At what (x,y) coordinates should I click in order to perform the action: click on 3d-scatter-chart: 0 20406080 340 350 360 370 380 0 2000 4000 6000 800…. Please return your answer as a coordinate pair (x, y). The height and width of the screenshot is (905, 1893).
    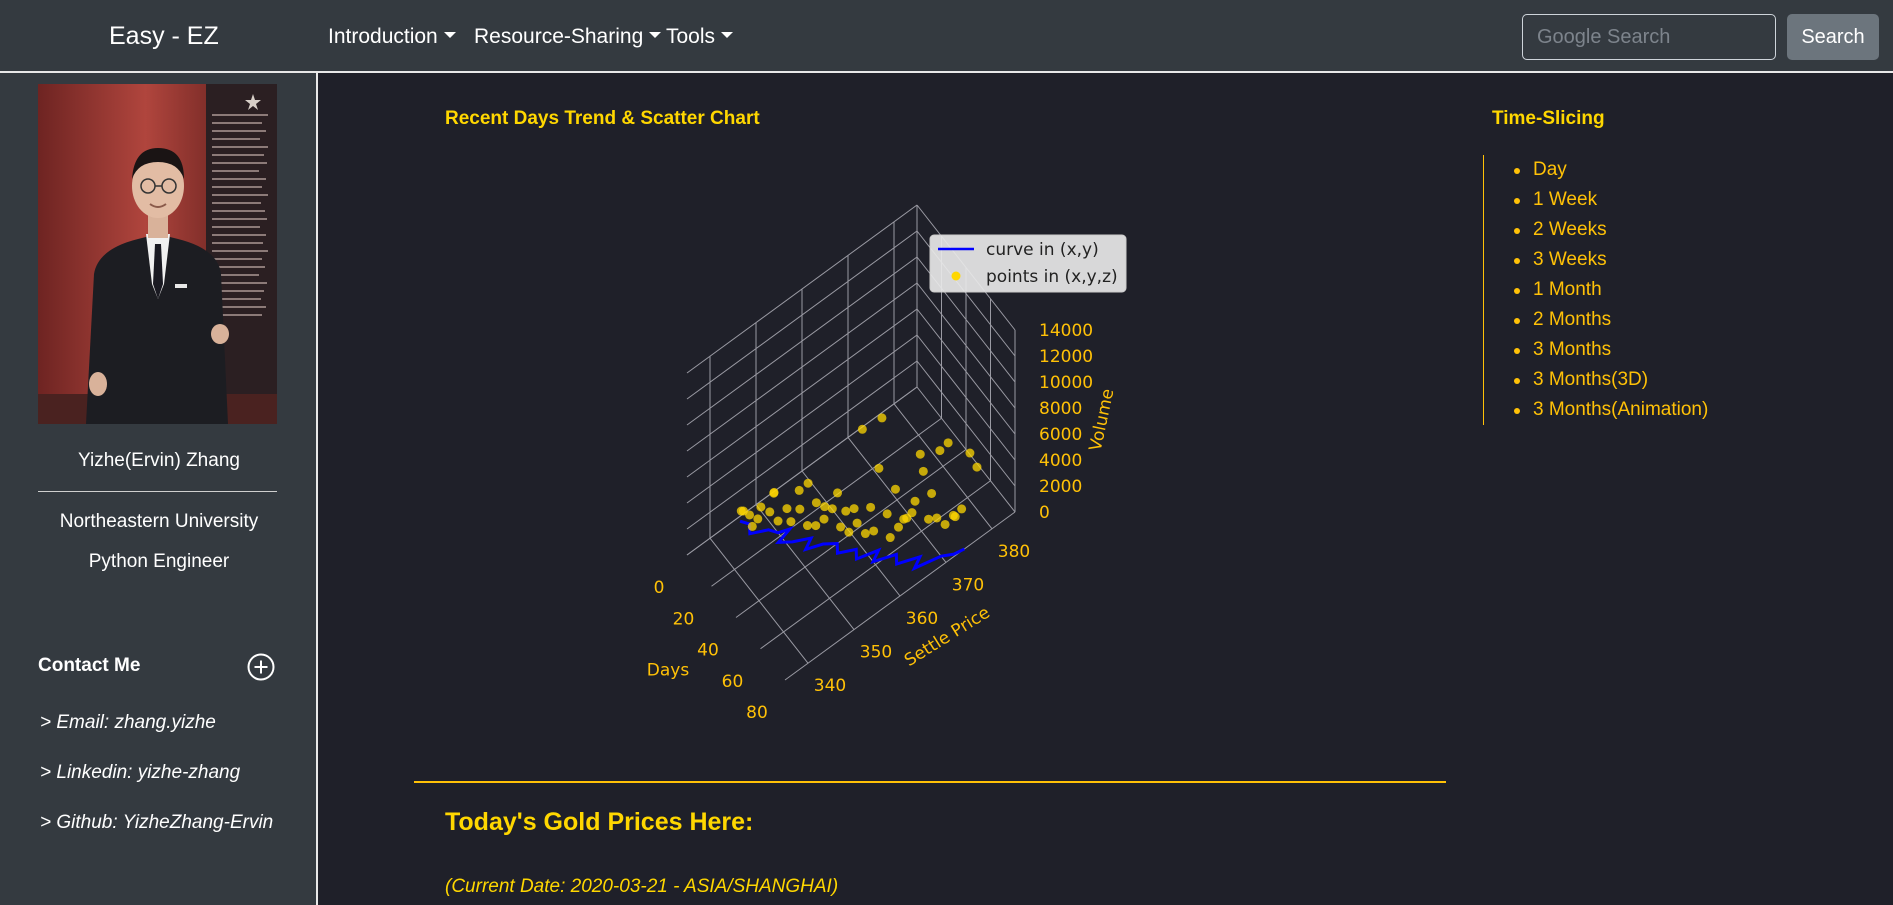
    Looking at the image, I should click on (887, 462).